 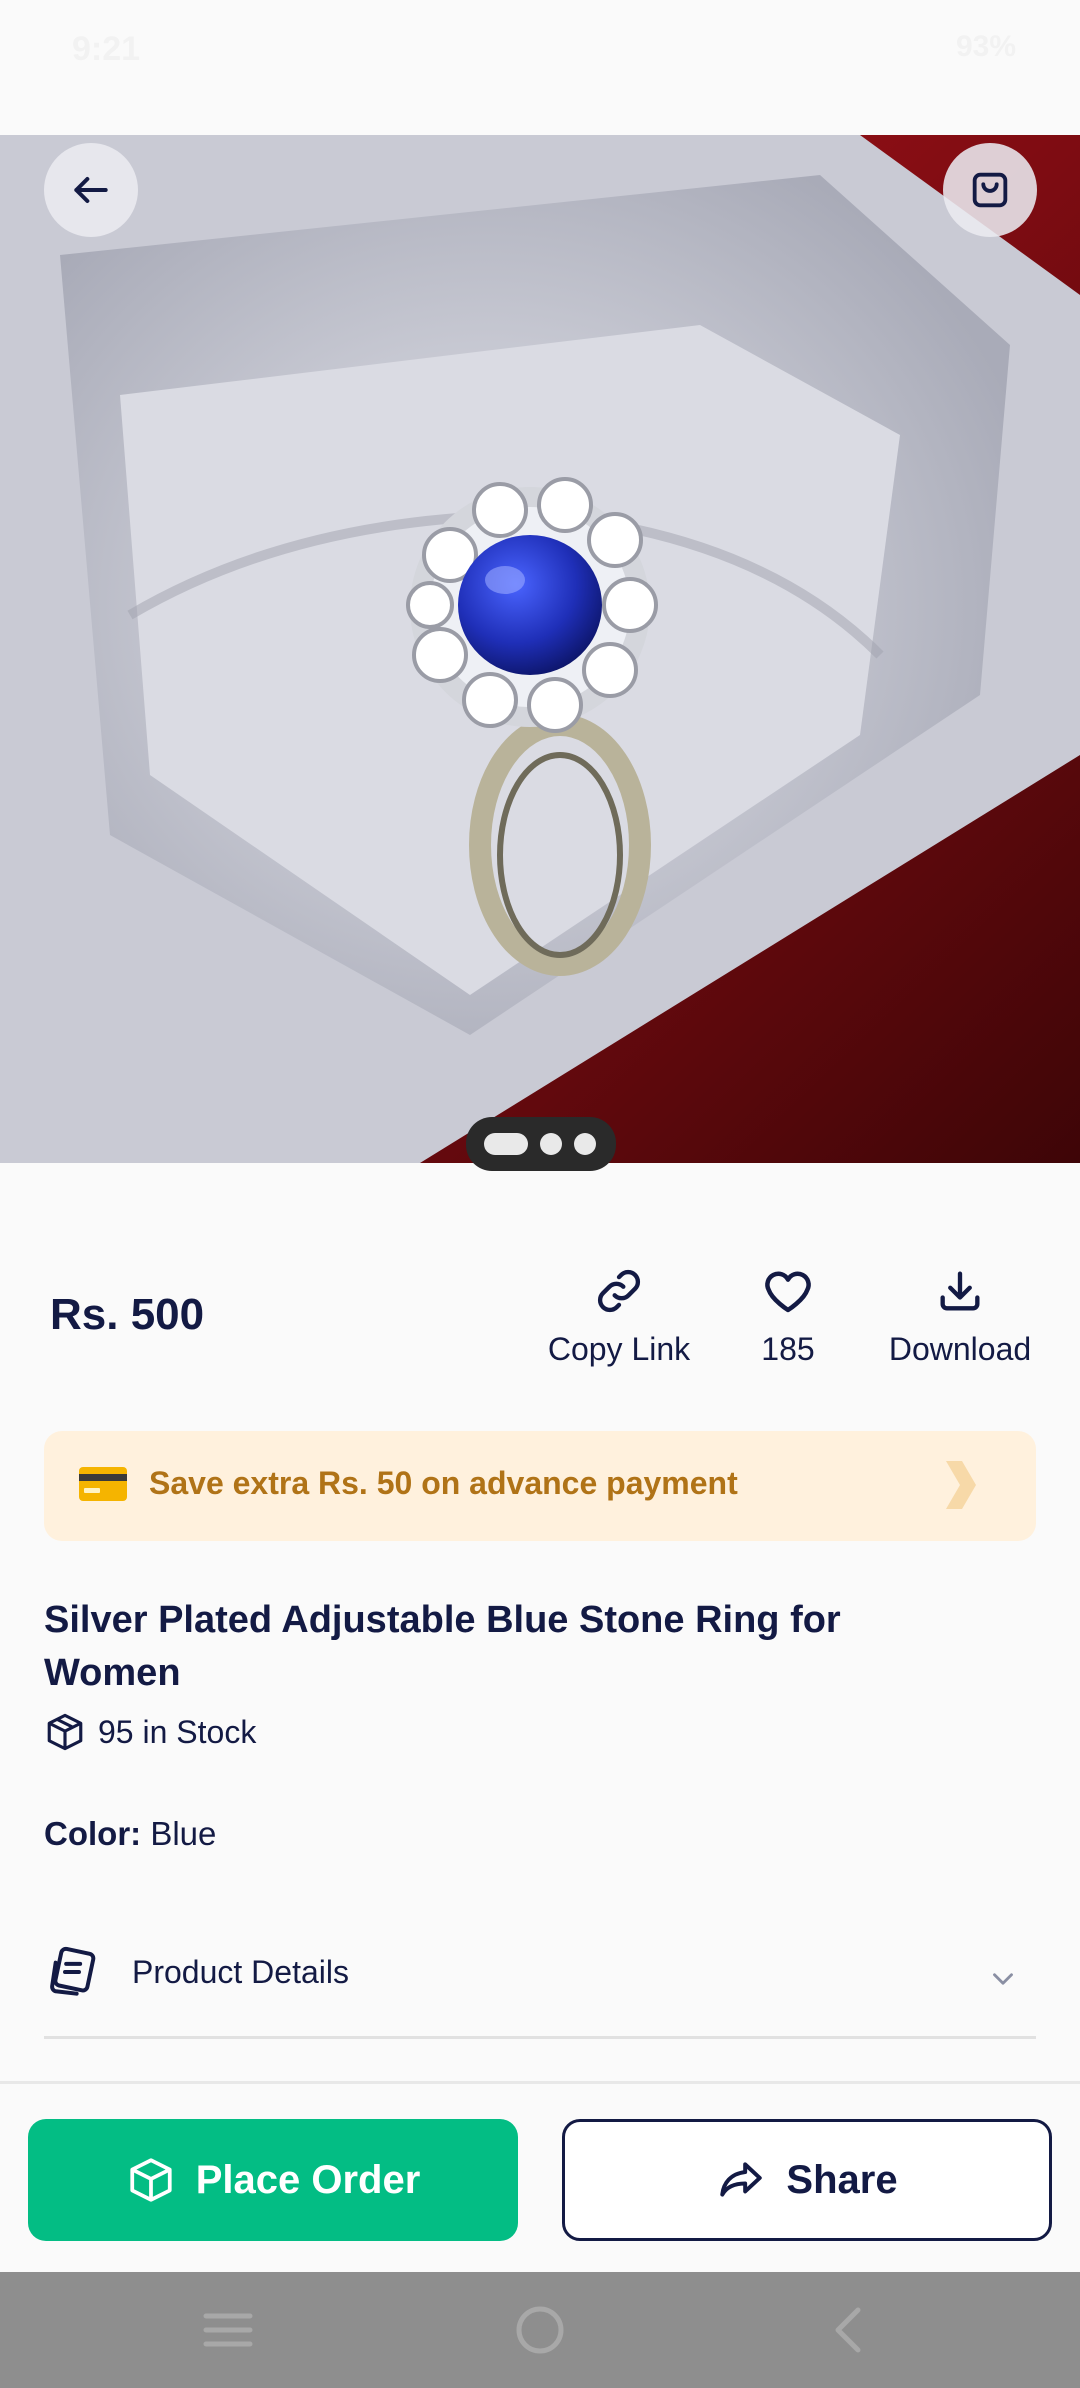 I want to click on bottom-divider, so click(x=540, y=2082).